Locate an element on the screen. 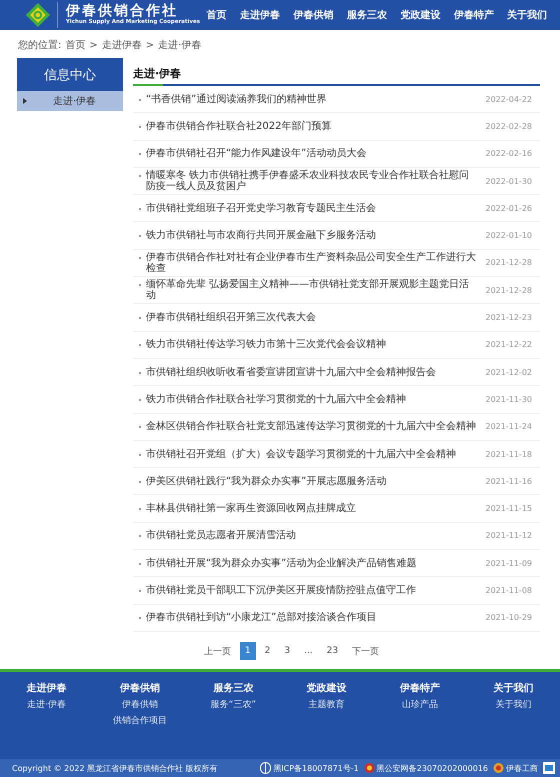 The image size is (560, 777). footer-link: 关于我们 is located at coordinates (513, 704).